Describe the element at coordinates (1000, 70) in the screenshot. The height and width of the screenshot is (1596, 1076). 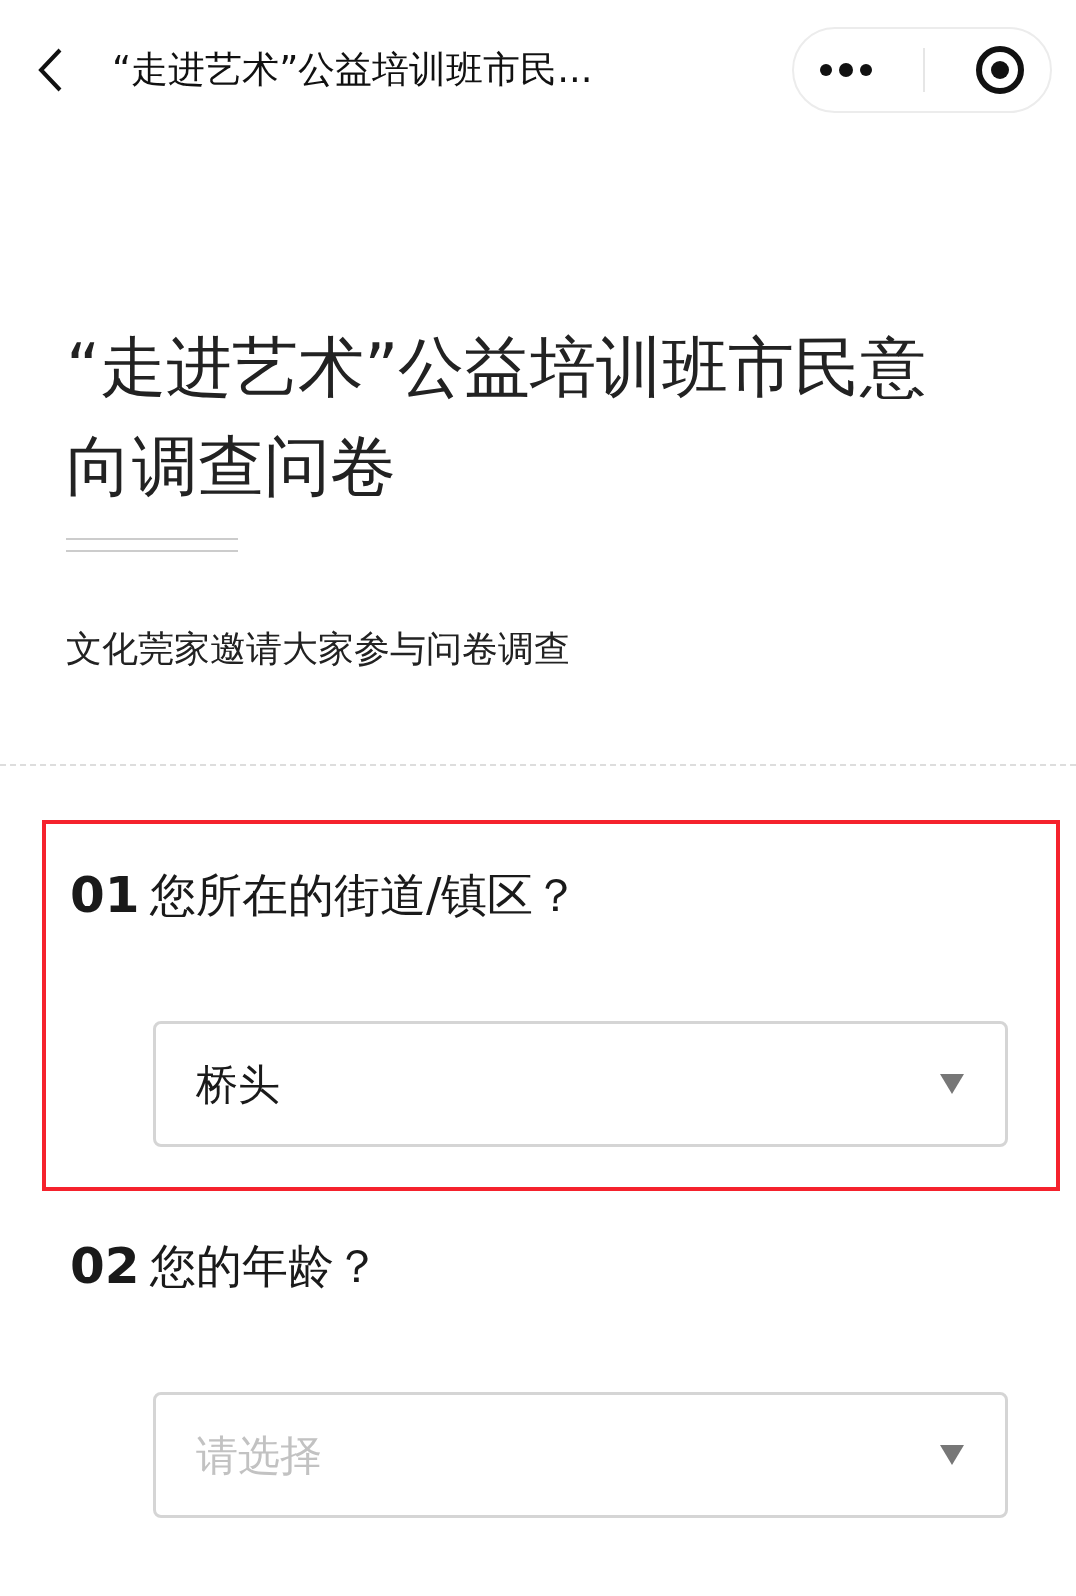
I see `close-icon` at that location.